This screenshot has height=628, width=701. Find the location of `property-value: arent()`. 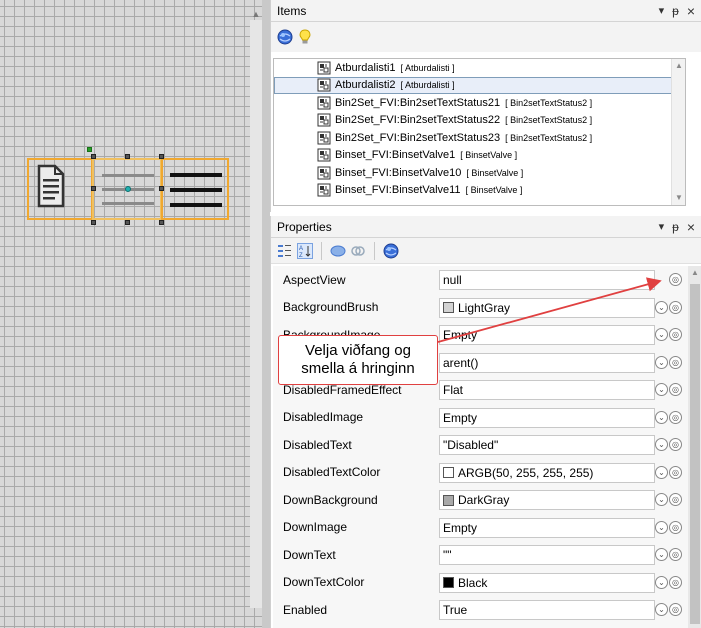

property-value: arent() is located at coordinates (547, 362).